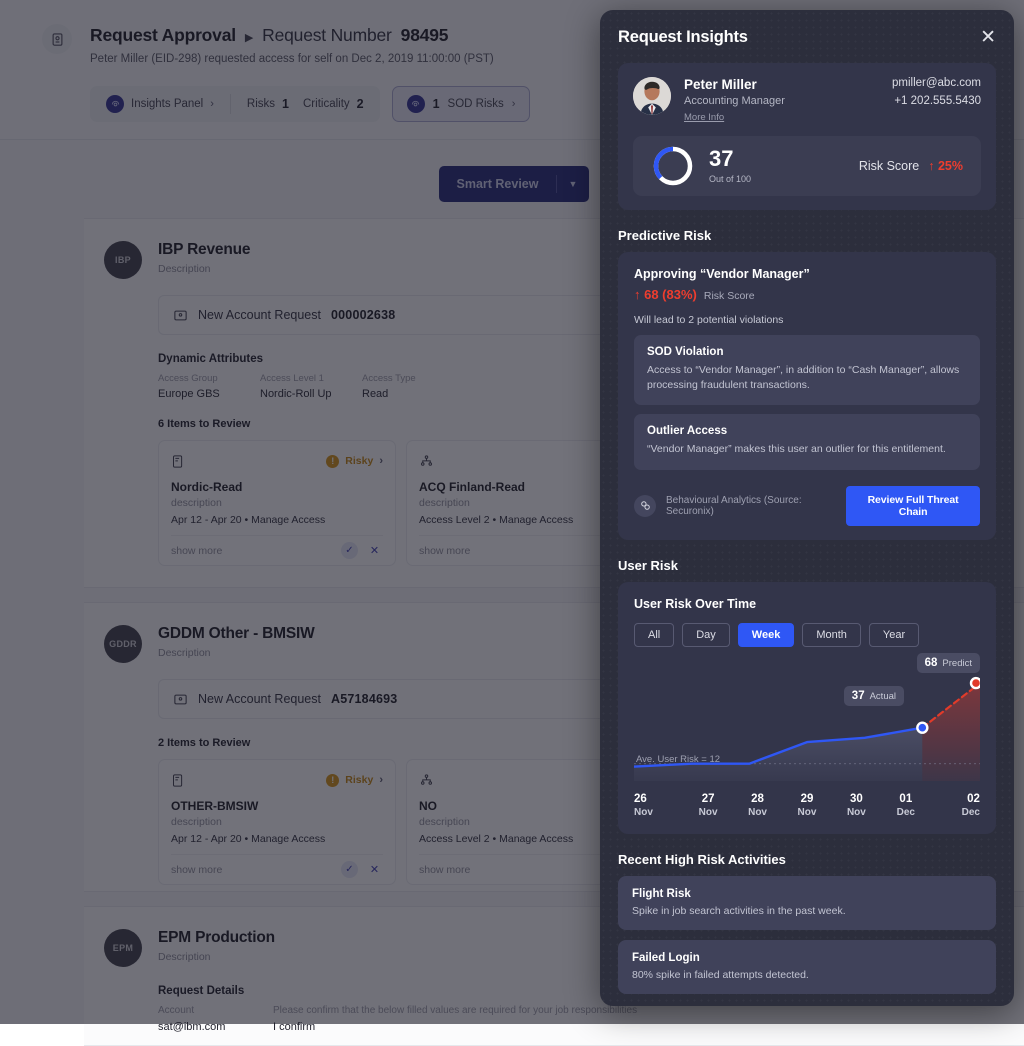 The width and height of the screenshot is (1024, 1046). What do you see at coordinates (936, 83) in the screenshot?
I see `user-email: pmiller@abc.com` at bounding box center [936, 83].